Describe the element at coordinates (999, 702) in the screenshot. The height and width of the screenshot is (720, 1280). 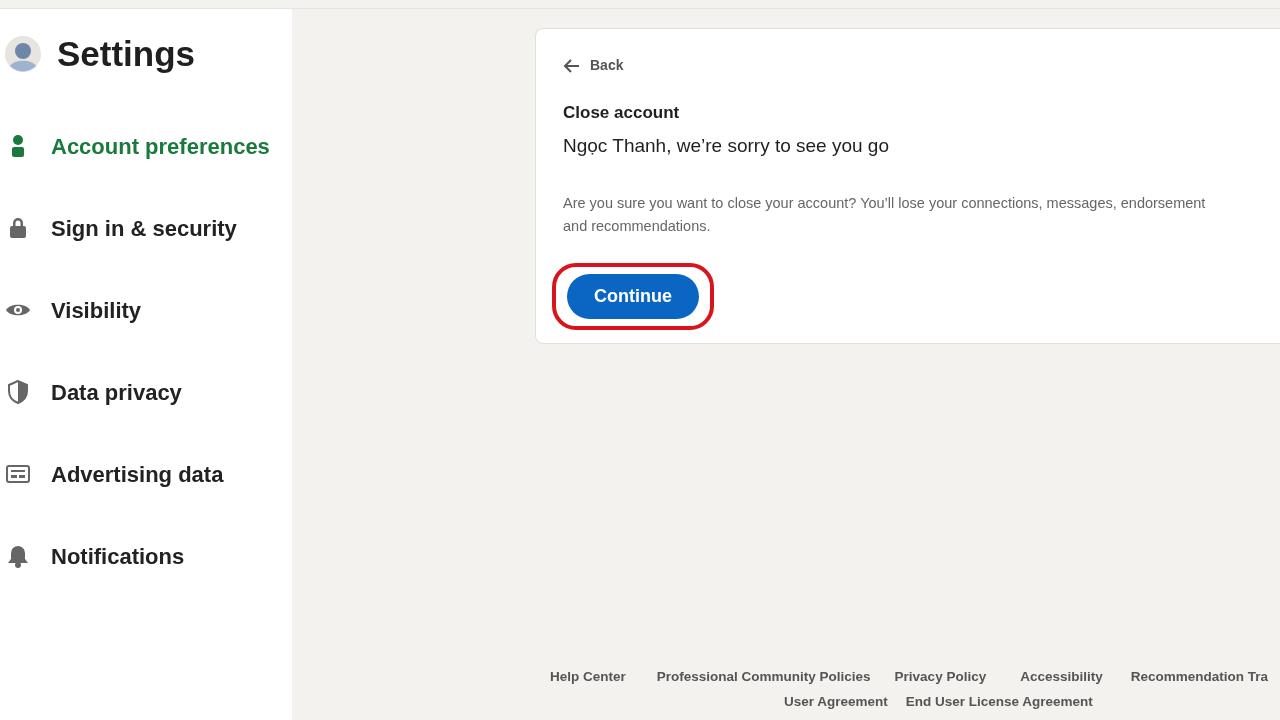
I see `footer-link: End User License Agreement` at that location.